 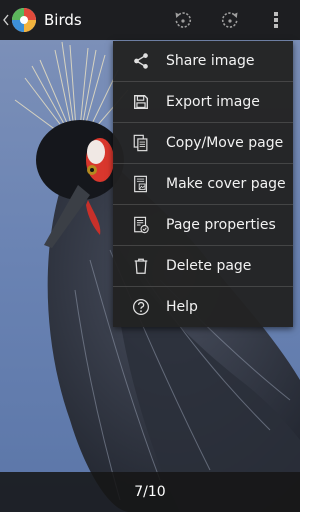 I want to click on up-navigation, so click(x=19, y=20).